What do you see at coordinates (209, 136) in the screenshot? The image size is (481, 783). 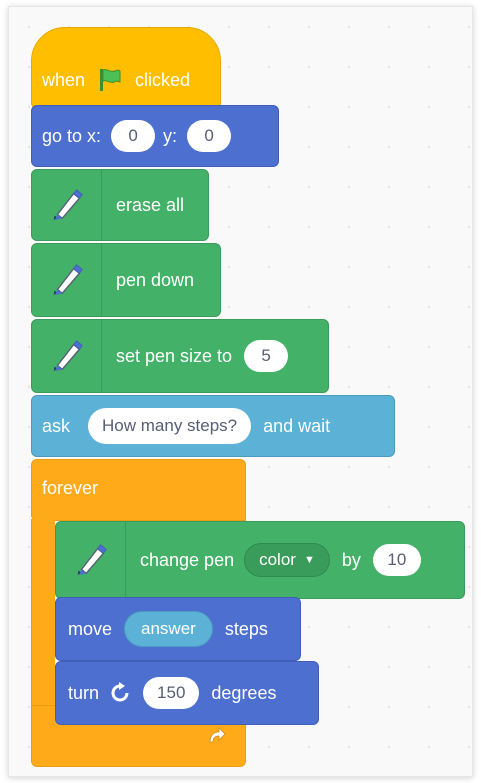 I see `y-input: 0` at bounding box center [209, 136].